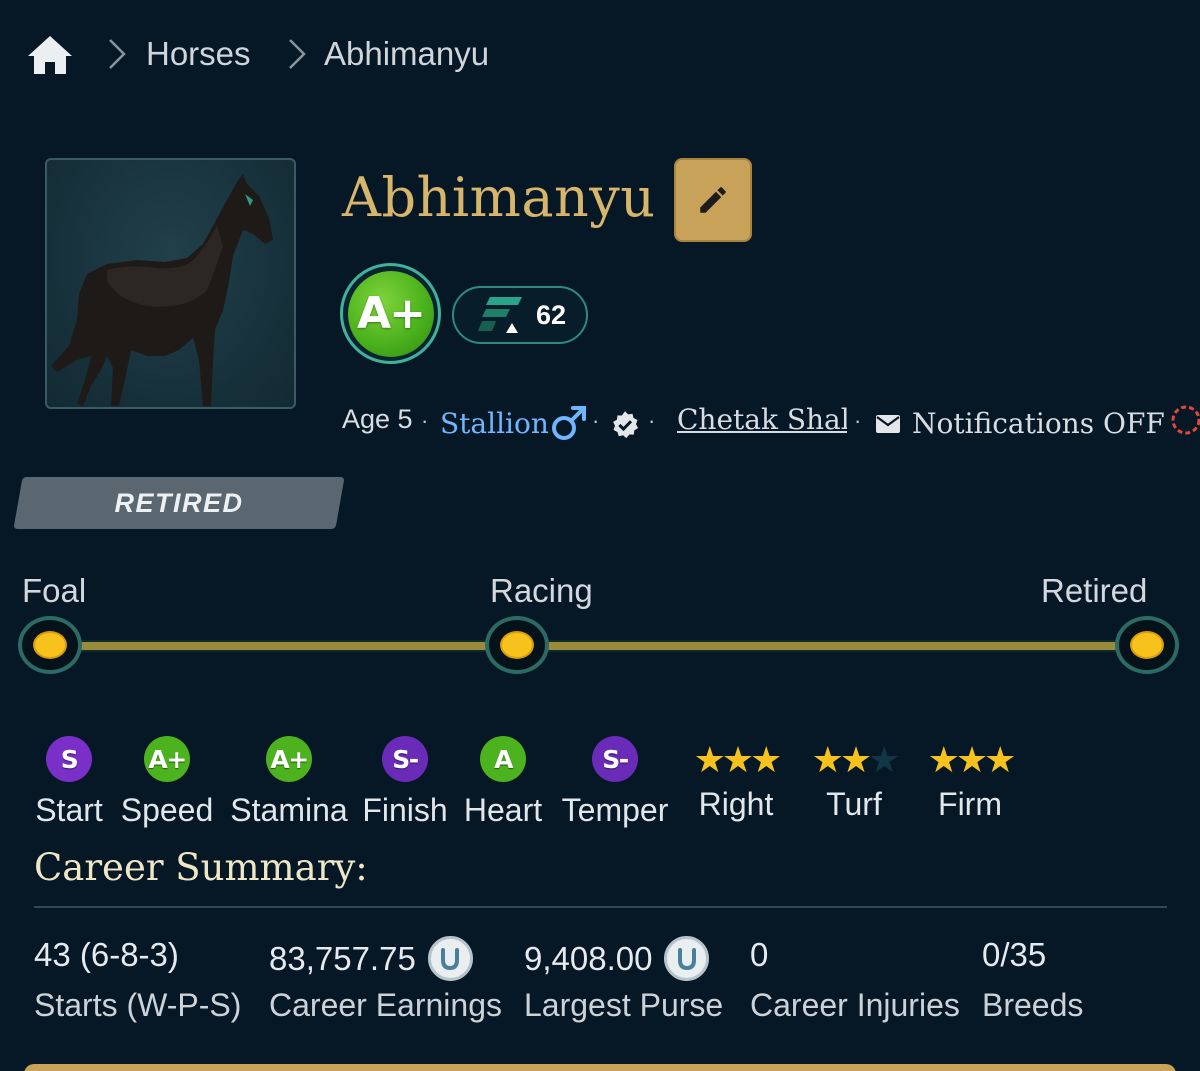 This screenshot has height=1071, width=1200. What do you see at coordinates (854, 804) in the screenshot?
I see `preference-label: Turf` at bounding box center [854, 804].